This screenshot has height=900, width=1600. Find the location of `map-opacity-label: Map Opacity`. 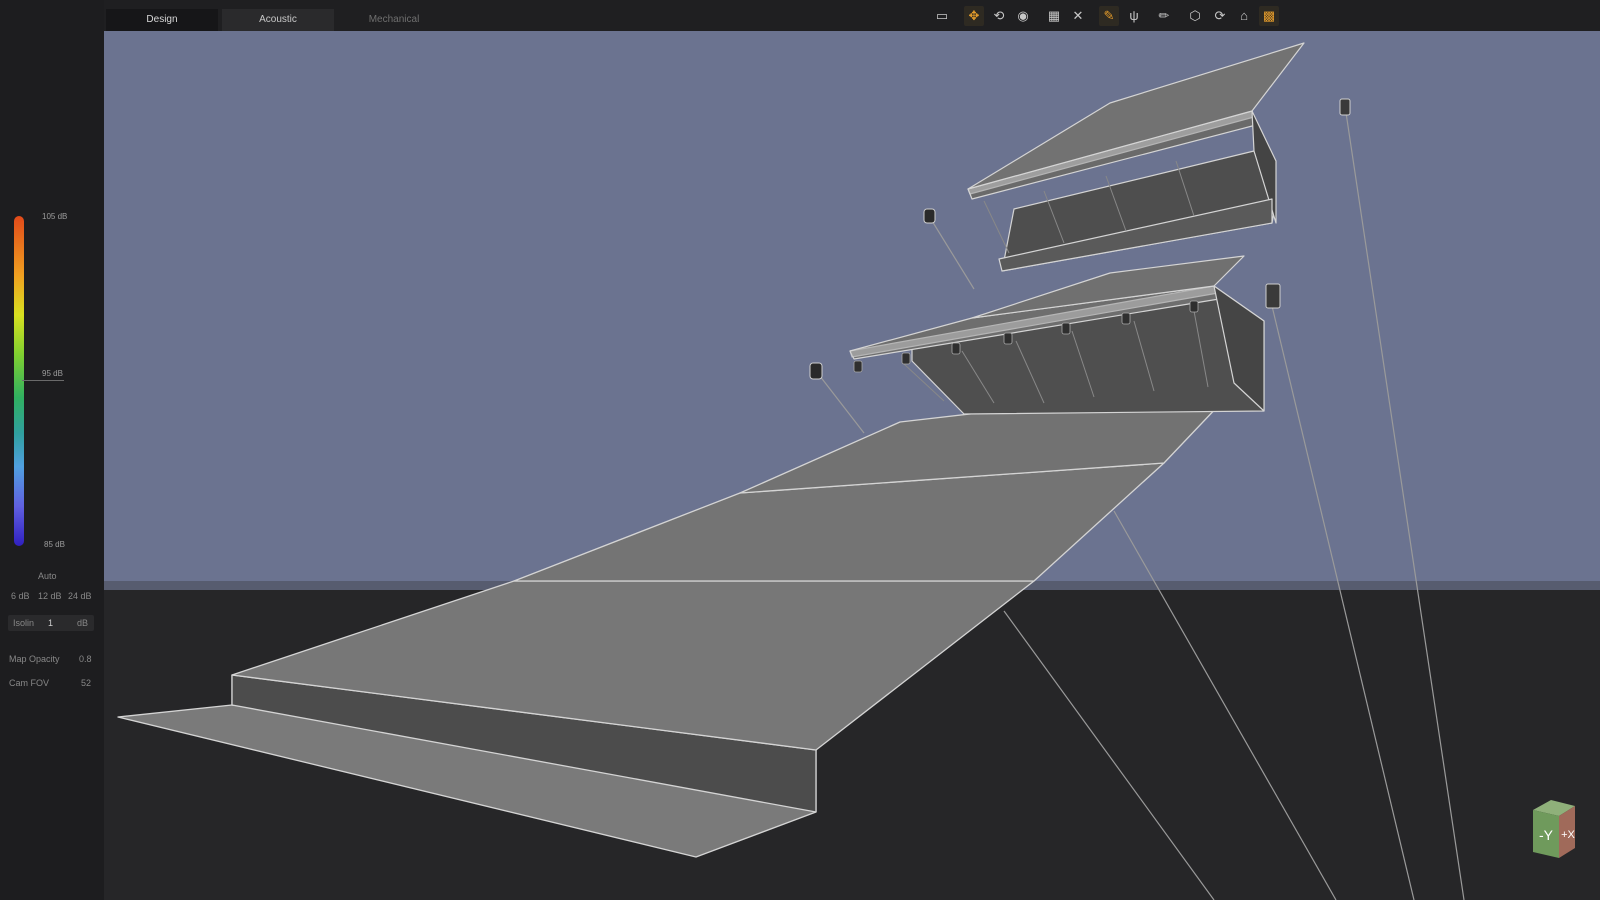

map-opacity-label: Map Opacity is located at coordinates (34, 659).